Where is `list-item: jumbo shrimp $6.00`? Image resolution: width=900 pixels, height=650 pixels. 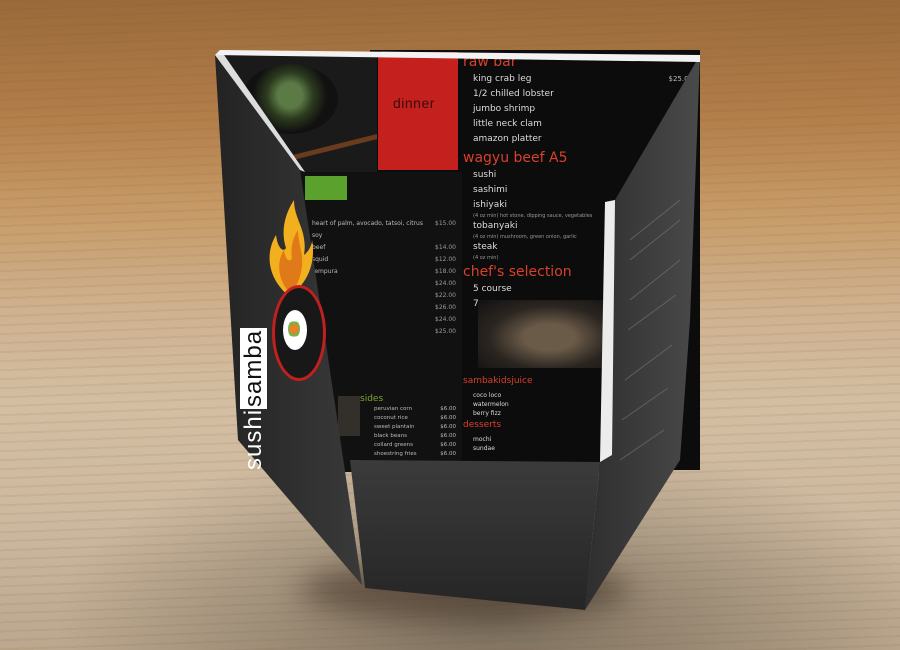
list-item: jumbo shrimp $6.00 is located at coordinates (578, 109).